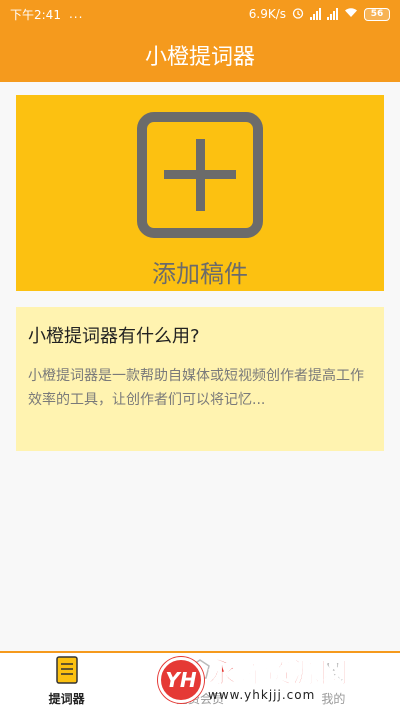 This screenshot has width=400, height=711. What do you see at coordinates (351, 14) in the screenshot?
I see `wifi-icon` at bounding box center [351, 14].